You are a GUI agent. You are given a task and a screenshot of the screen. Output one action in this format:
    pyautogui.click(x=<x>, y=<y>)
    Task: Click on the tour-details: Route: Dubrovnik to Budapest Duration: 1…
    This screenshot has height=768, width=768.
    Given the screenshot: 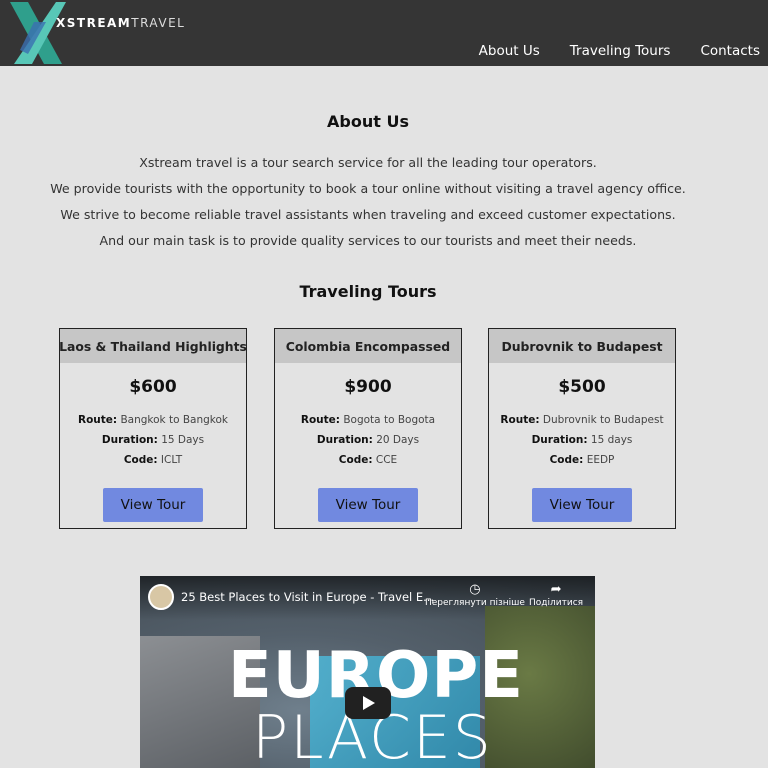 What is the action you would take?
    pyautogui.click(x=582, y=440)
    